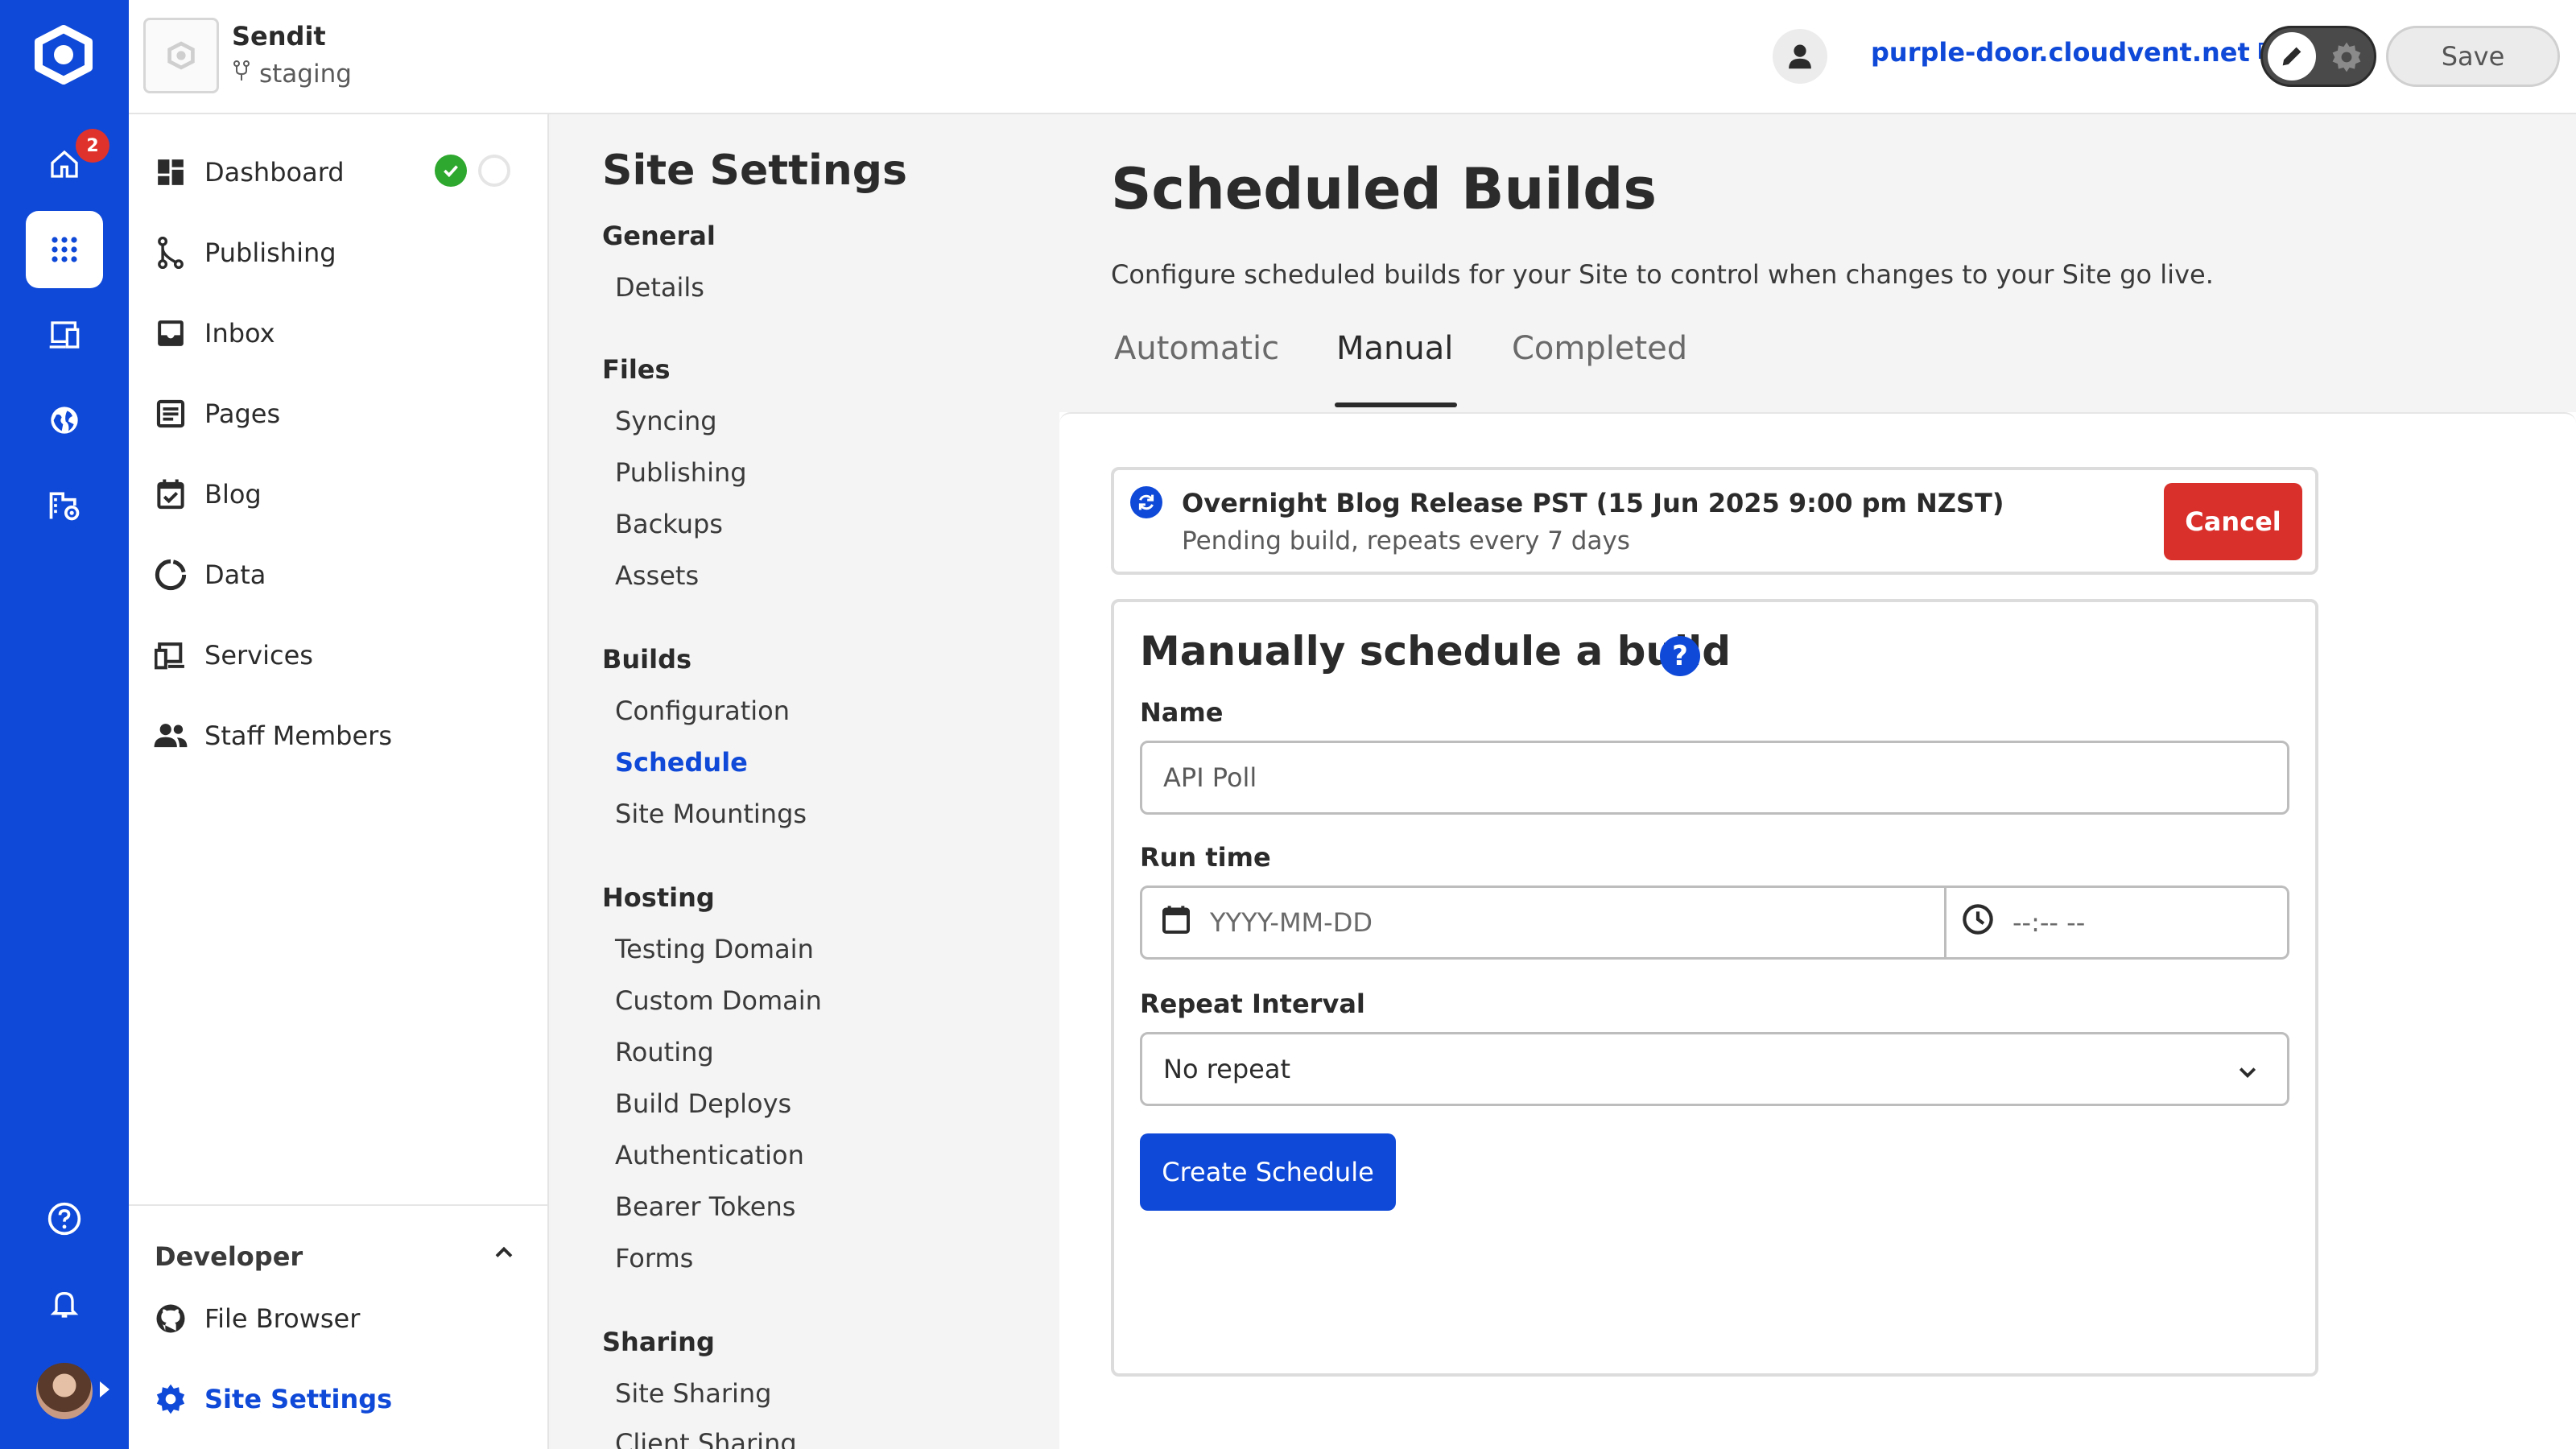 This screenshot has height=1449, width=2576. What do you see at coordinates (681, 472) in the screenshot?
I see `settings-link-publishing: Publishing` at bounding box center [681, 472].